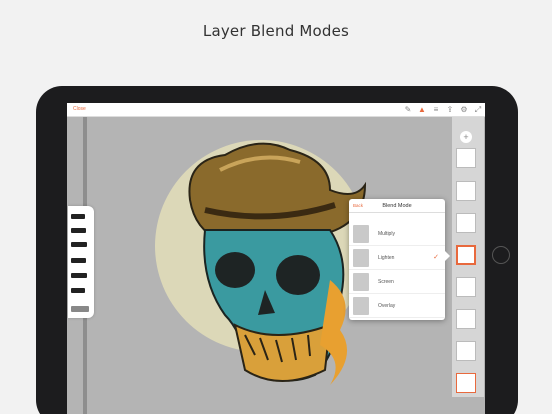  What do you see at coordinates (447, 256) in the screenshot?
I see `popover-arrow` at bounding box center [447, 256].